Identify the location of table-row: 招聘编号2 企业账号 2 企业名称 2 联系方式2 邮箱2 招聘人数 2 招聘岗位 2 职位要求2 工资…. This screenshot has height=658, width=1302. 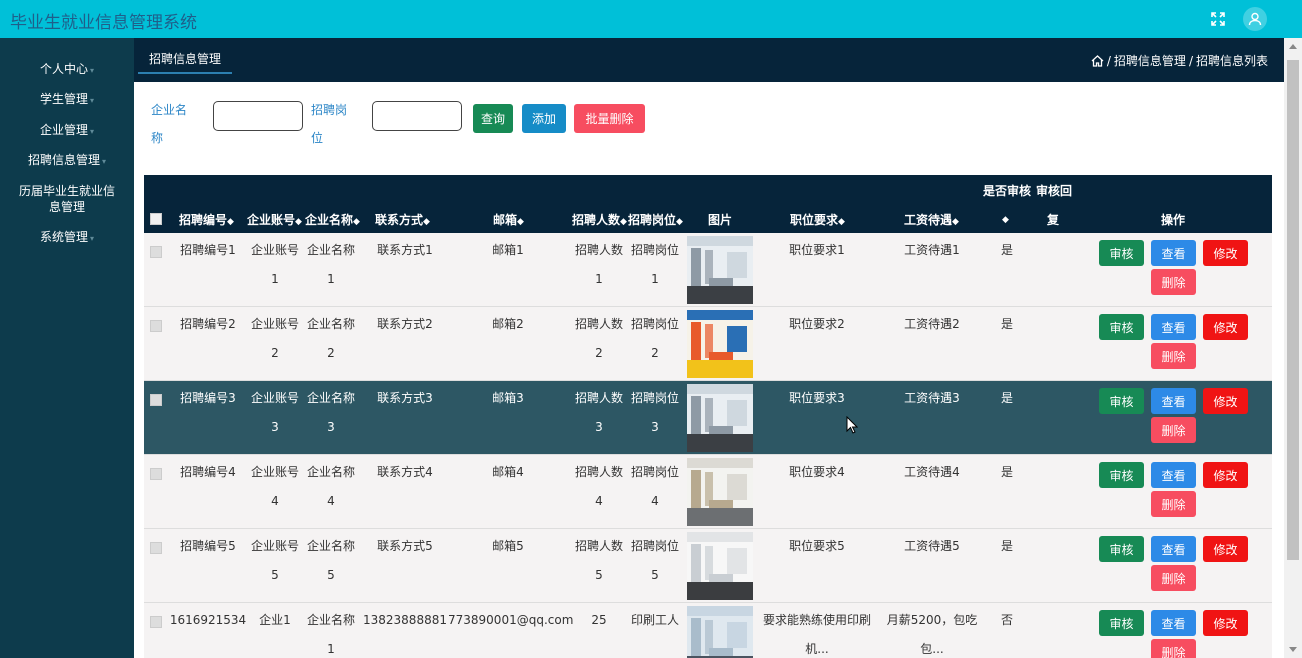
(708, 344).